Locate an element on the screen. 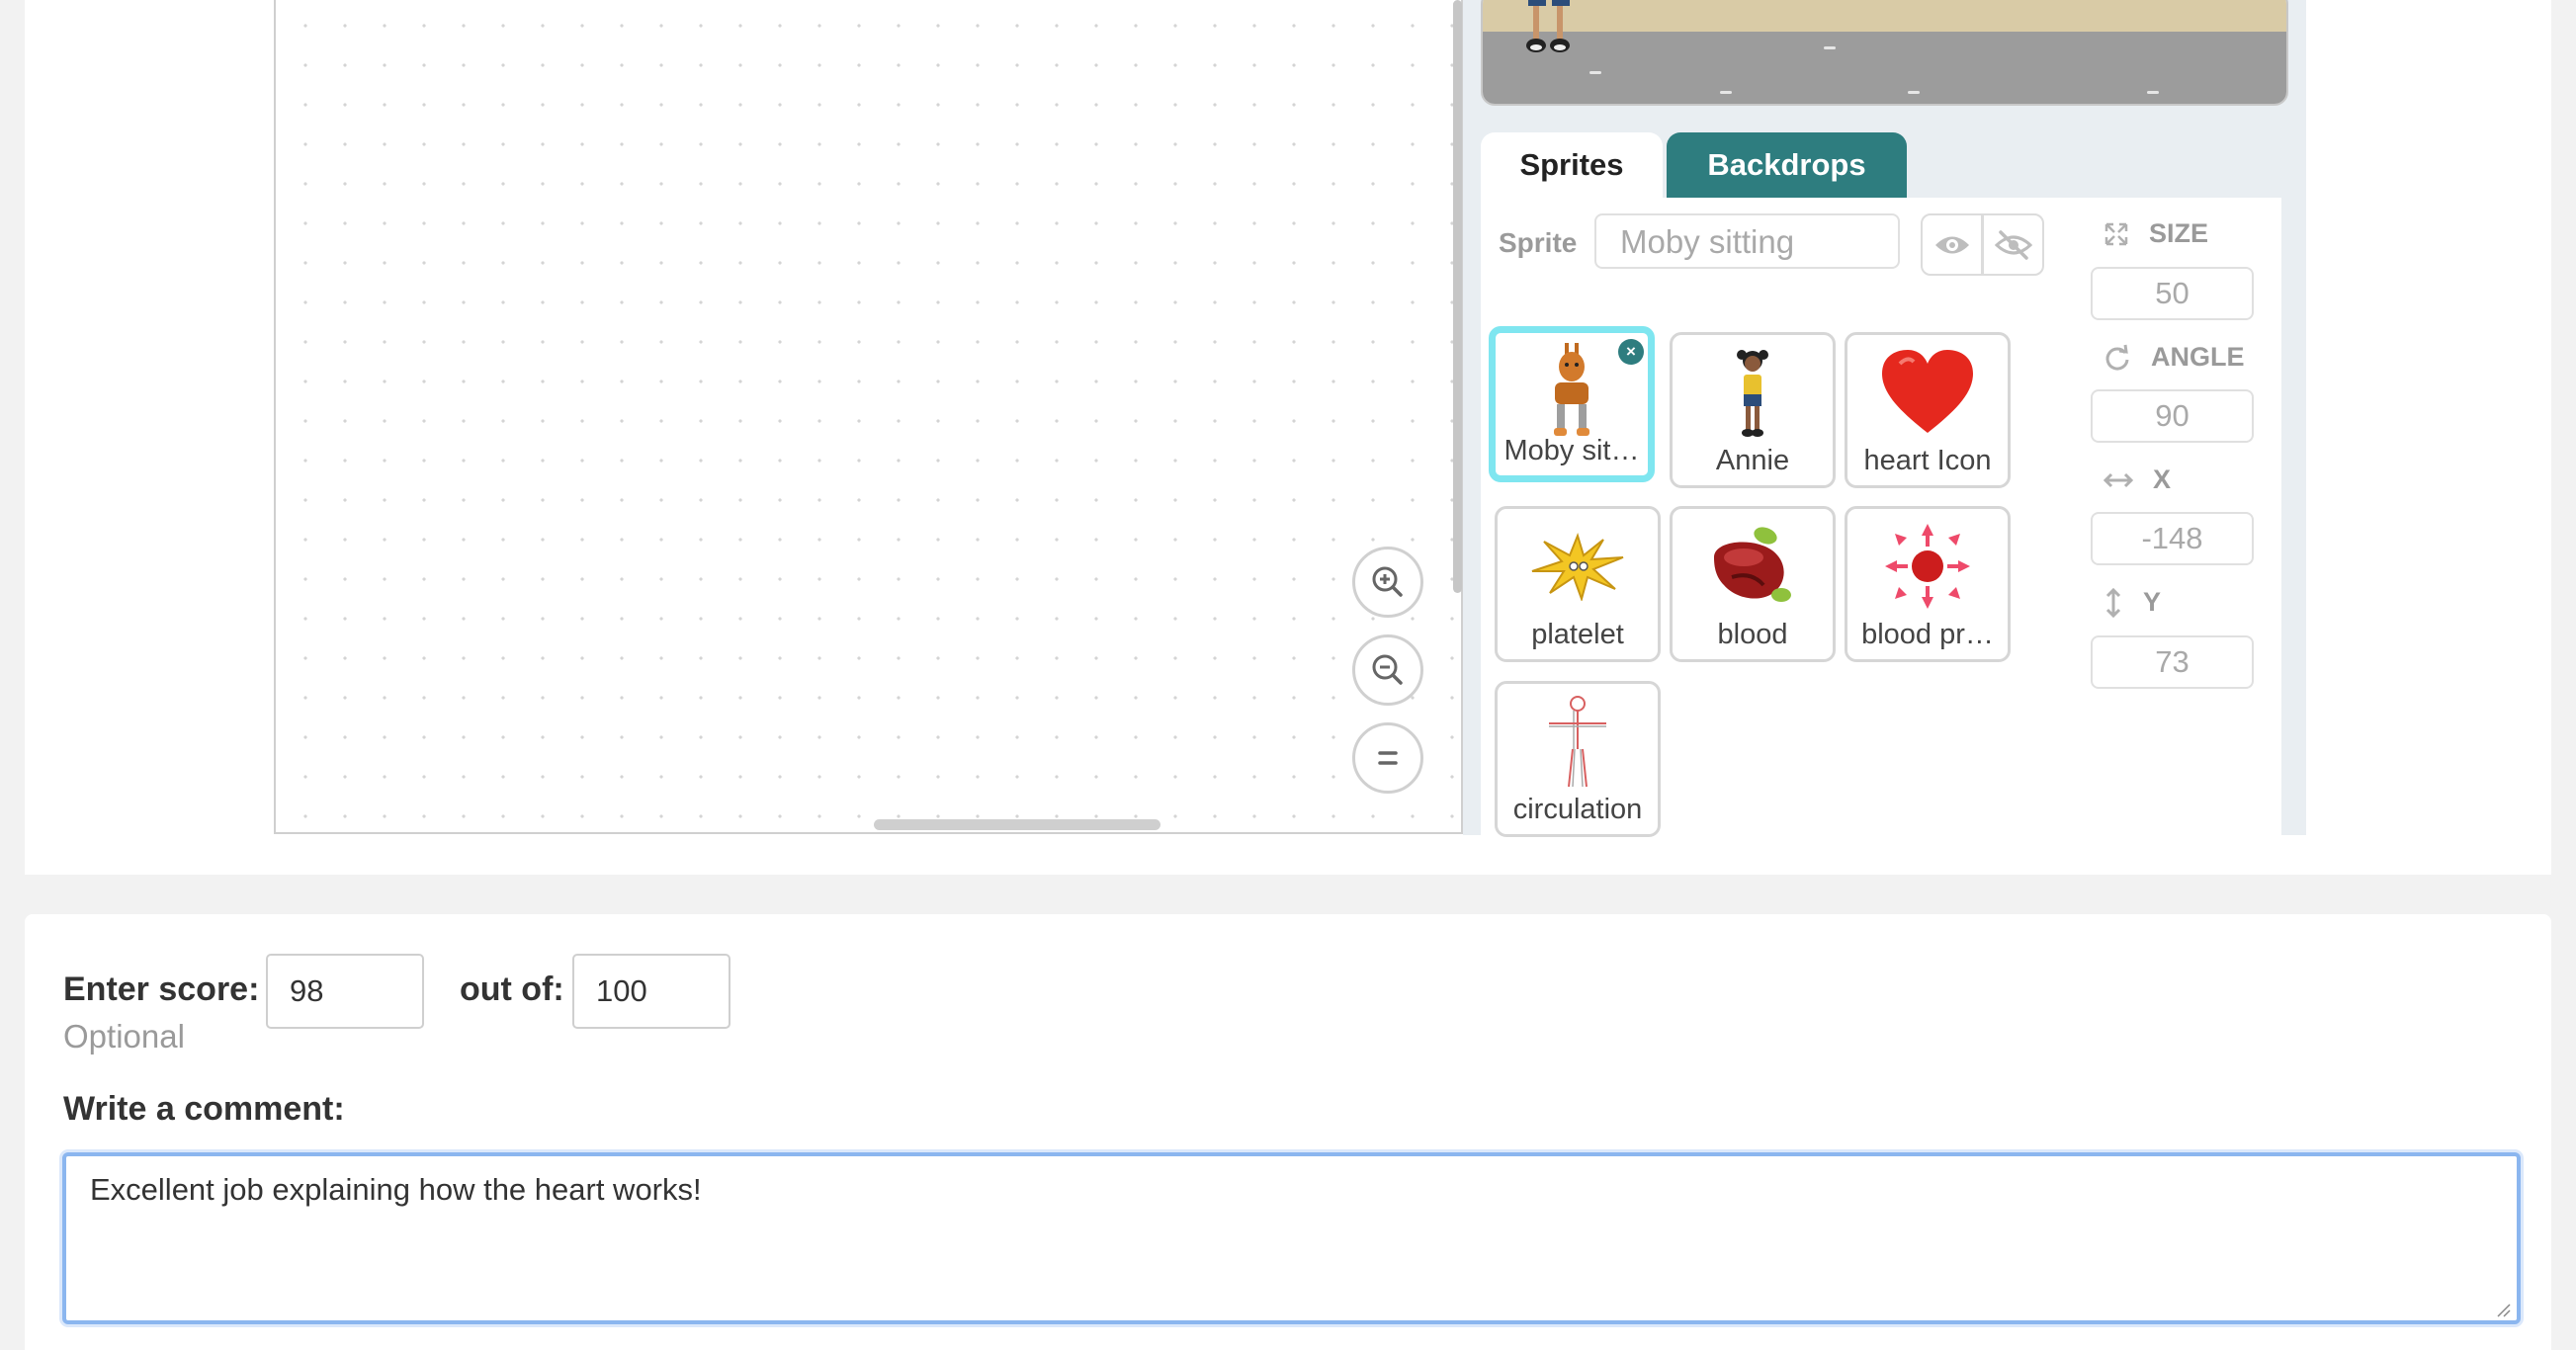  angle-label-row: ANGLE is located at coordinates (2174, 357).